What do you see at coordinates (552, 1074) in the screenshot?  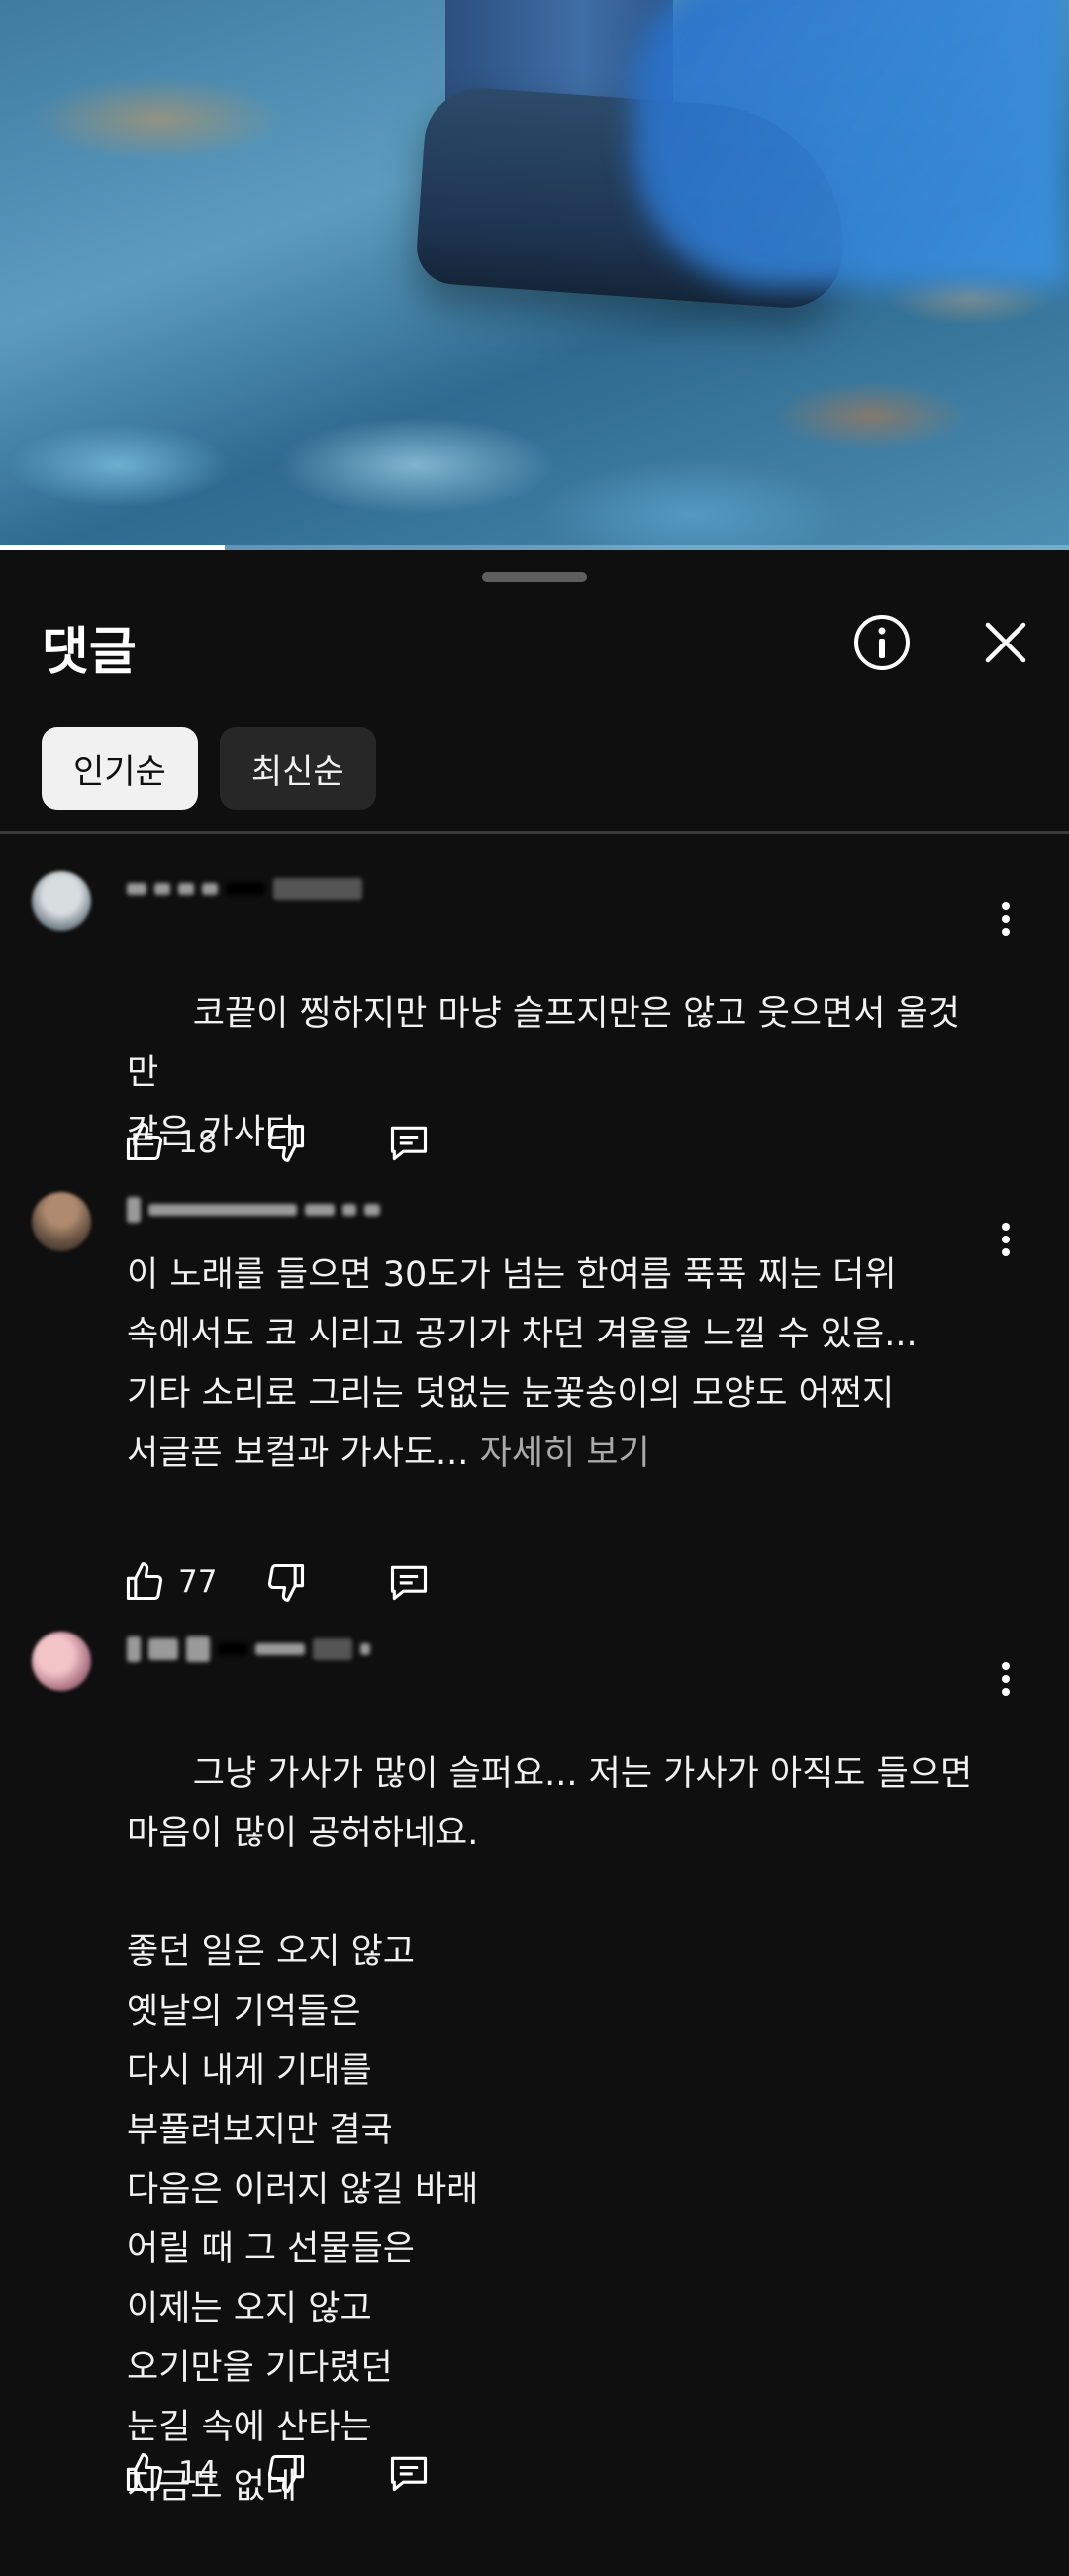 I see `comment-text: 코끝이 찡하지만 마냥 슬프지만은 않고 웃으면서 울것만 같은 가사다` at bounding box center [552, 1074].